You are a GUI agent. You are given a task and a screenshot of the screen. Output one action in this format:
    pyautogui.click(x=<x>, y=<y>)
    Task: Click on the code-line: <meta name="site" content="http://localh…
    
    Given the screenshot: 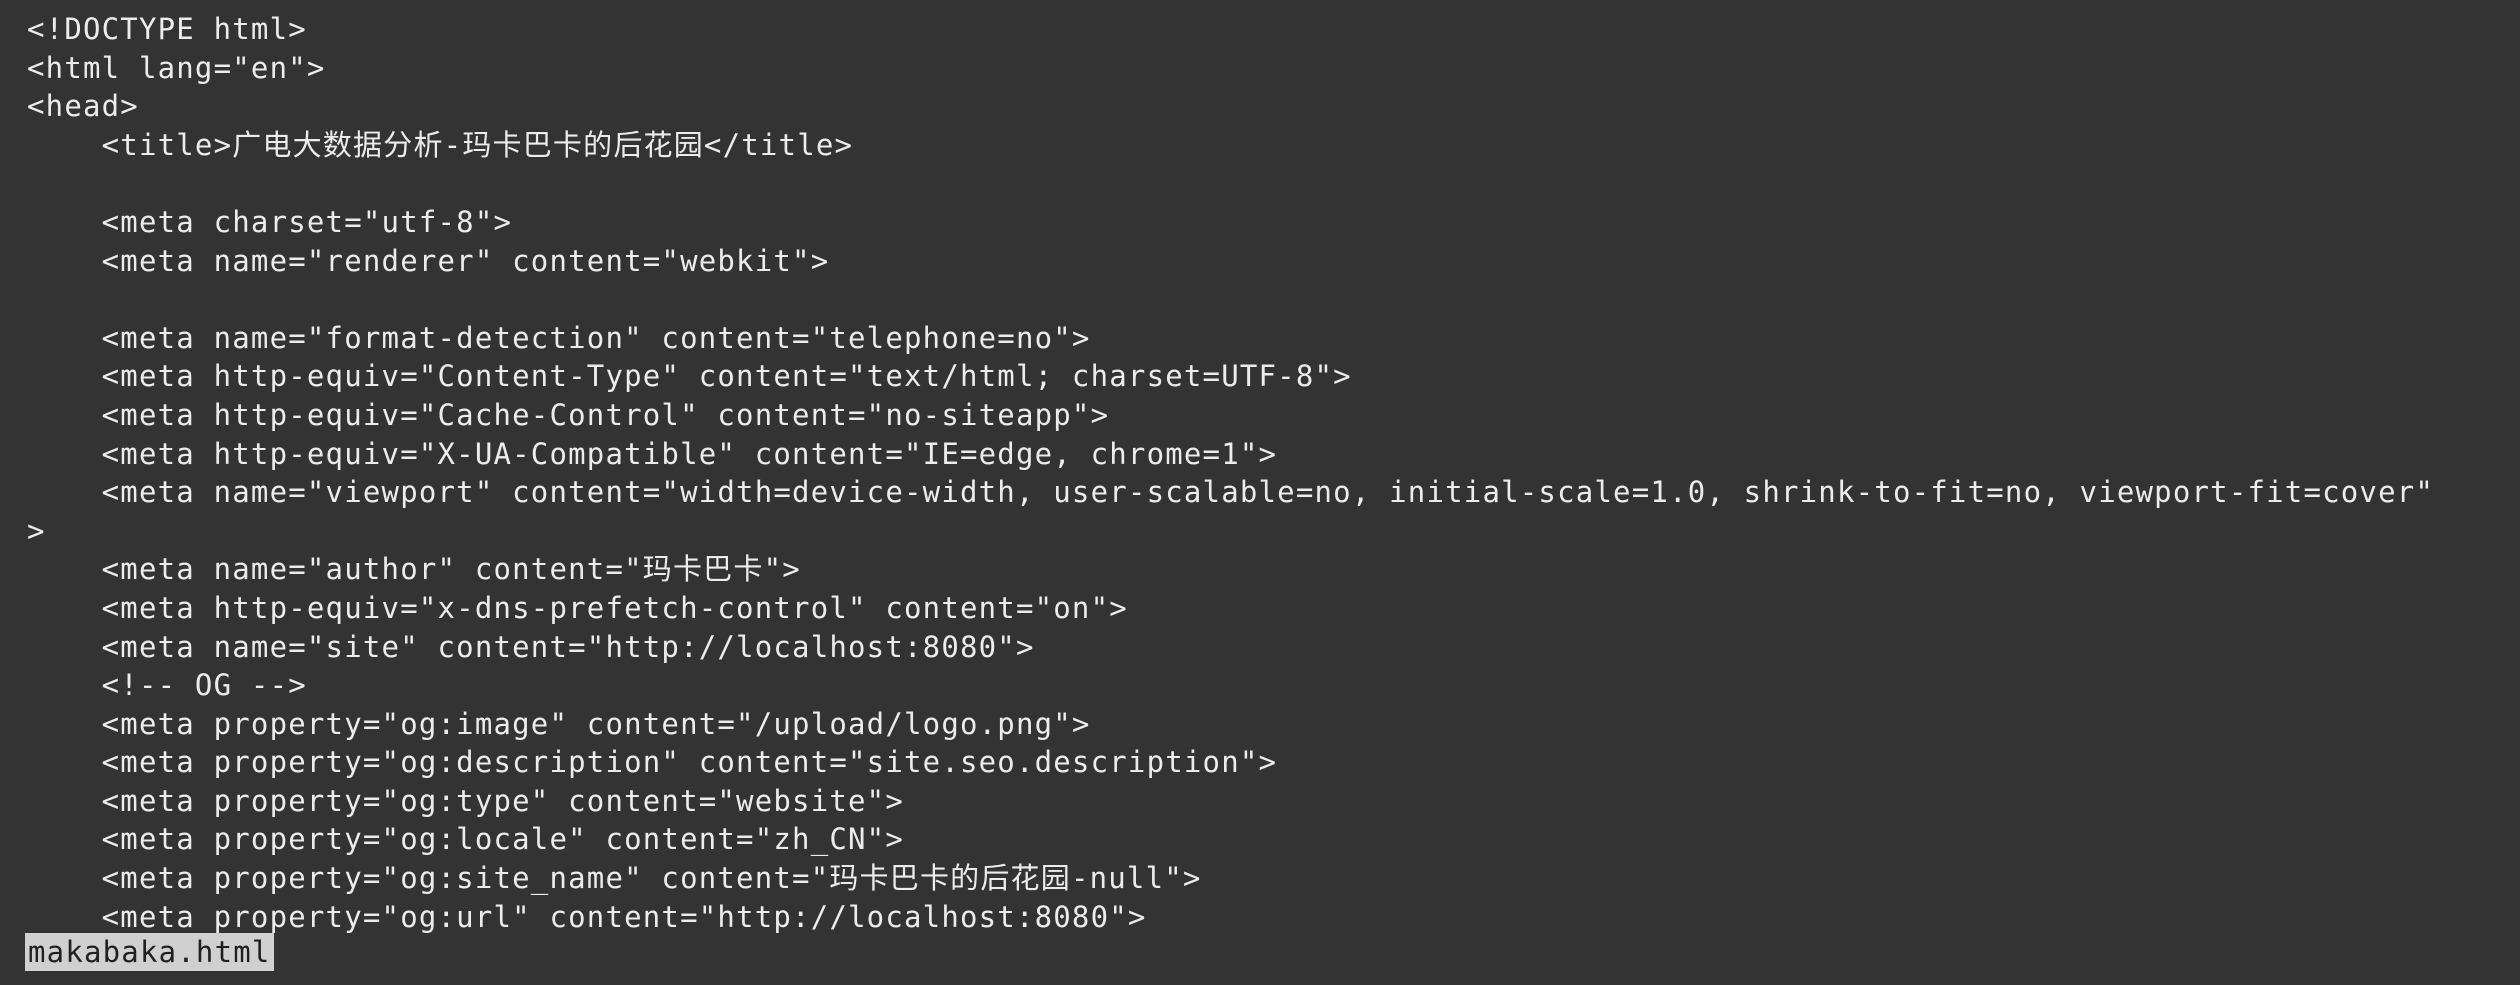 What is the action you would take?
    pyautogui.click(x=531, y=646)
    